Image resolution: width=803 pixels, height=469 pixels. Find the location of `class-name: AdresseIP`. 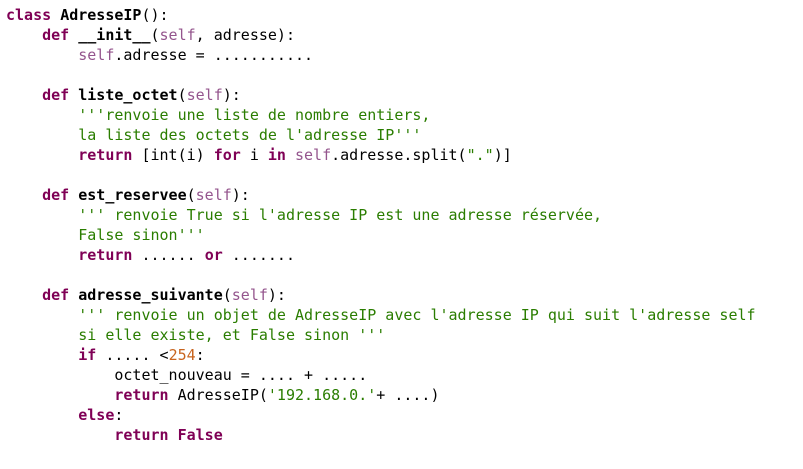

class-name: AdresseIP is located at coordinates (101, 15).